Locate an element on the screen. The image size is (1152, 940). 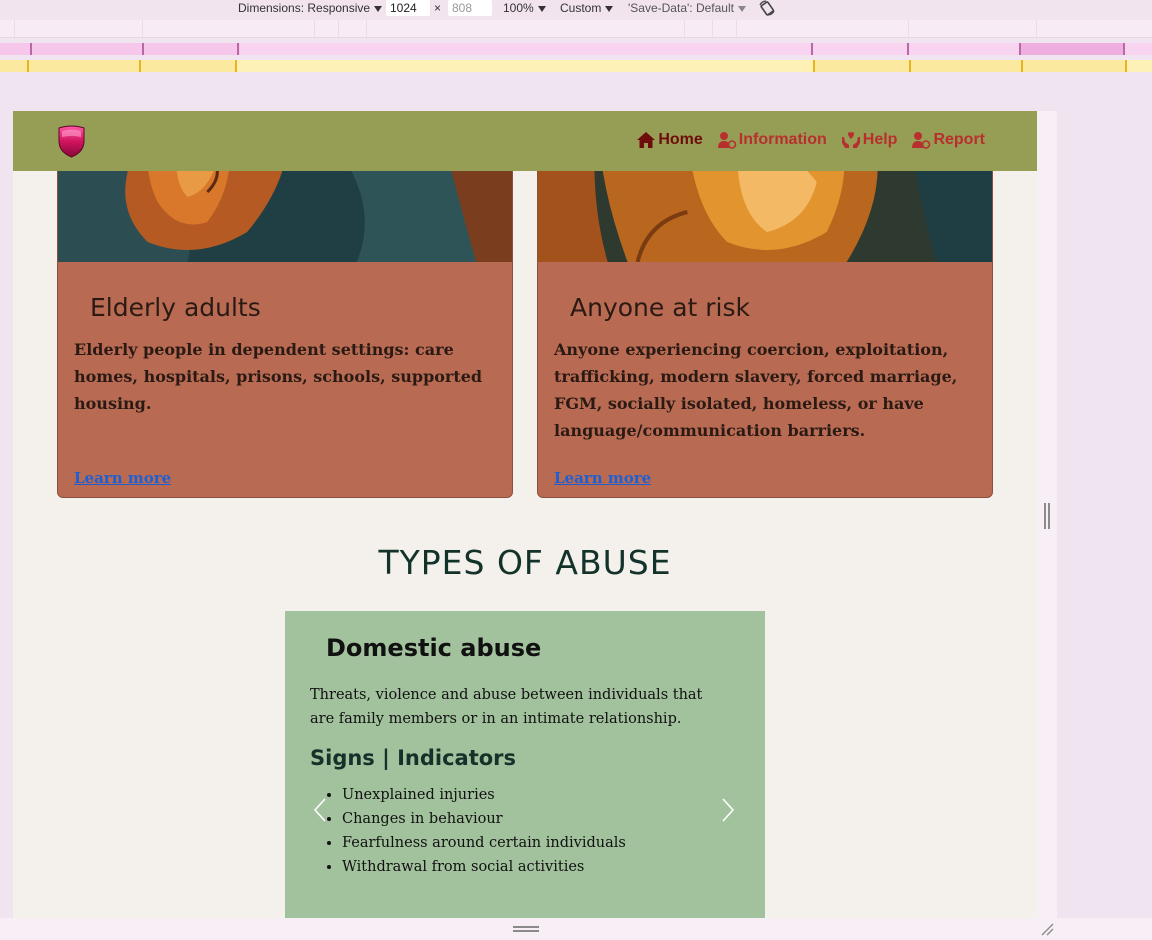
nav-home-label: Home is located at coordinates (680, 139).